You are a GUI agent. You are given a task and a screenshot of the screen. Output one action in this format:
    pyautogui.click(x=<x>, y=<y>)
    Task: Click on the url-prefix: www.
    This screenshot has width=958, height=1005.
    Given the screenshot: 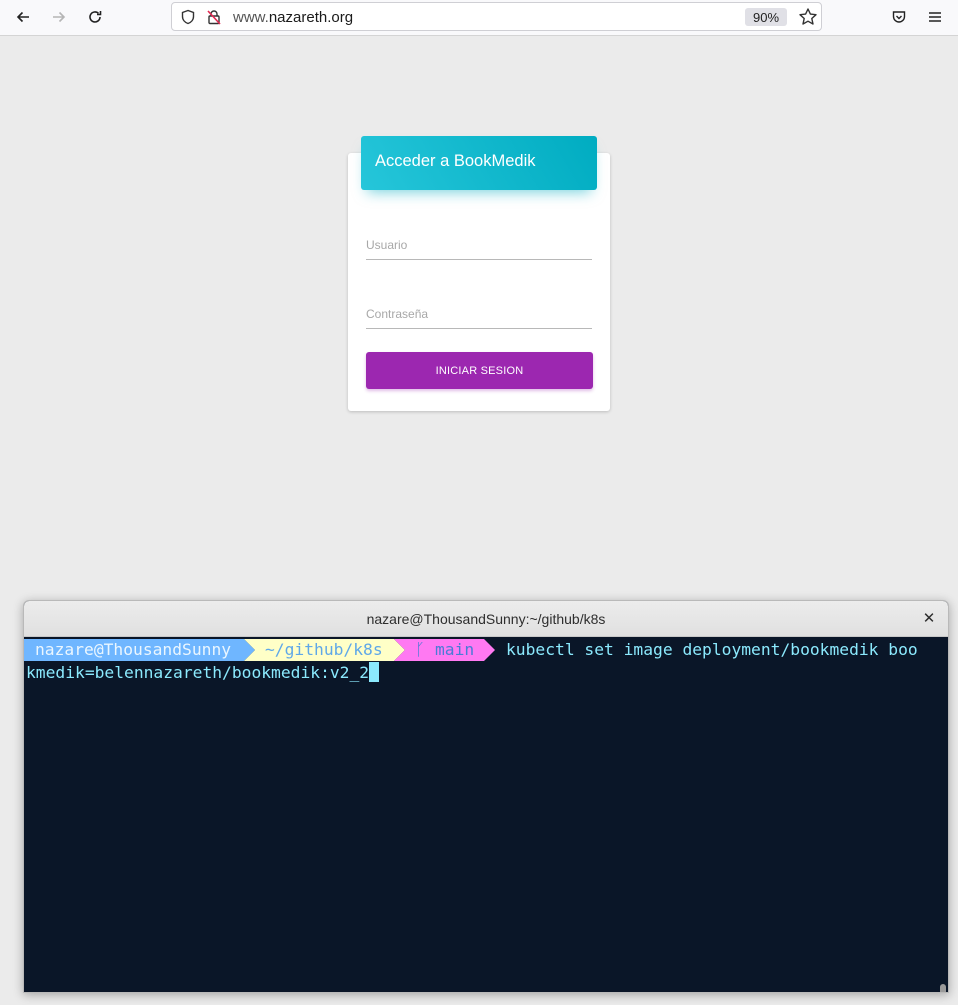 What is the action you would take?
    pyautogui.click(x=251, y=17)
    